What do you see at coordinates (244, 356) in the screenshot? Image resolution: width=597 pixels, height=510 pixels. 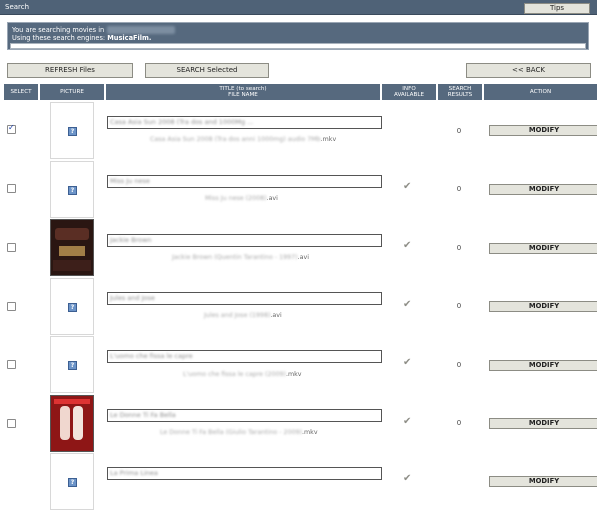 I see `title-search-input: L'uomo che fissa le capre` at bounding box center [244, 356].